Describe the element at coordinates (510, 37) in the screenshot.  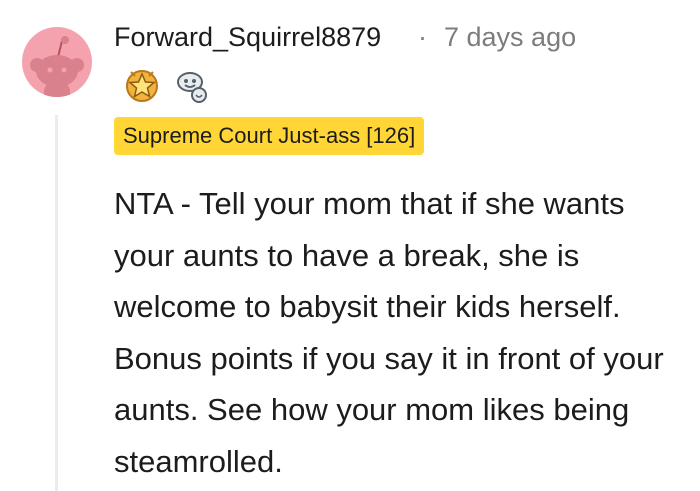
I see `timestamp: 7 days ago` at that location.